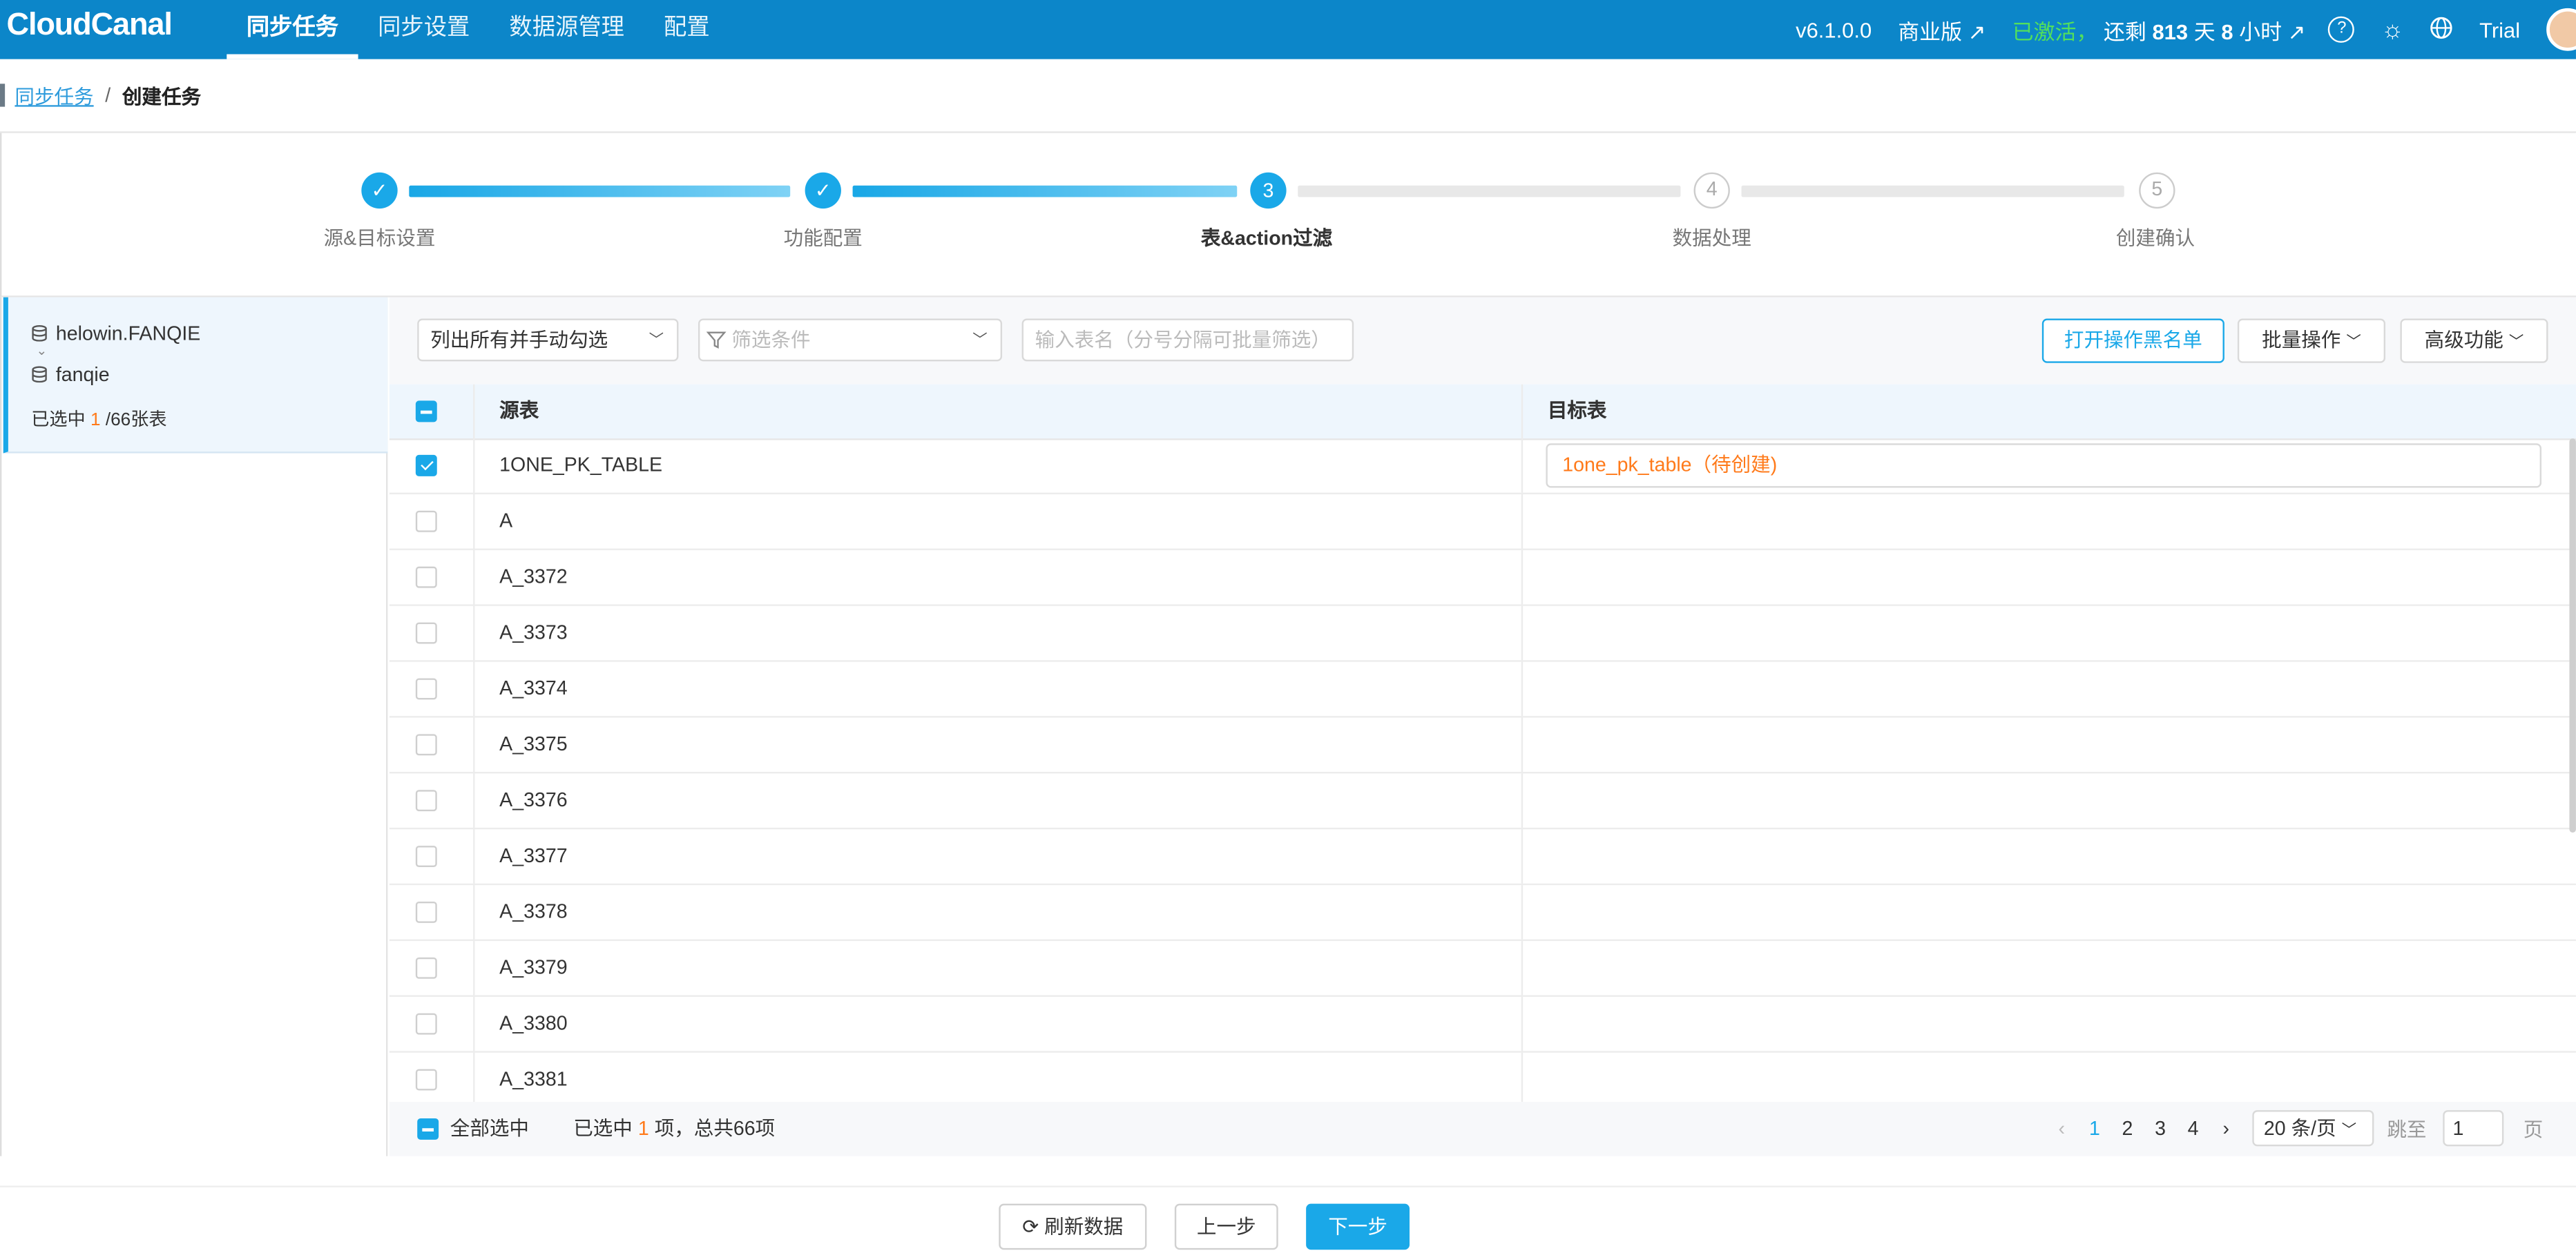 The width and height of the screenshot is (2576, 1253). What do you see at coordinates (2313, 1128) in the screenshot?
I see `page-size-select: 20 条/页 ﹀` at bounding box center [2313, 1128].